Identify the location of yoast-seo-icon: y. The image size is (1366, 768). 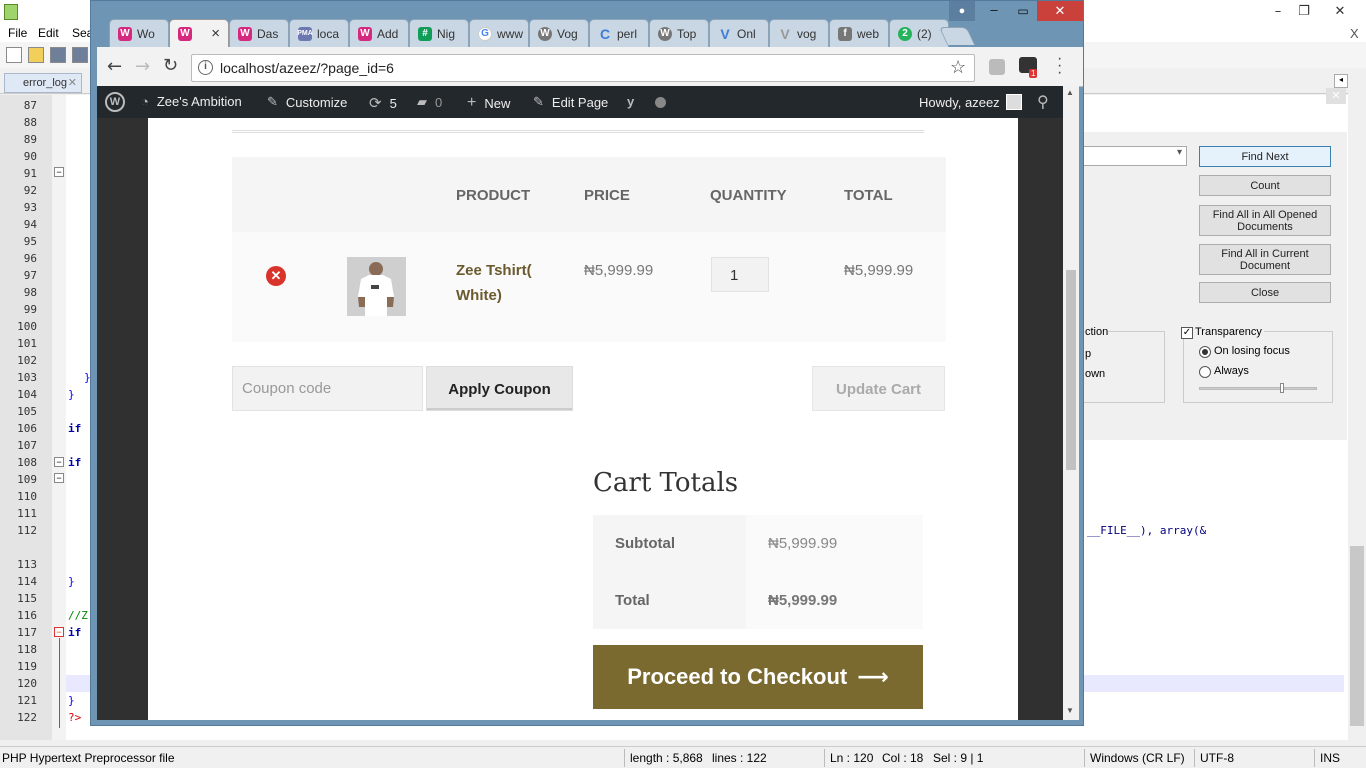
(630, 101).